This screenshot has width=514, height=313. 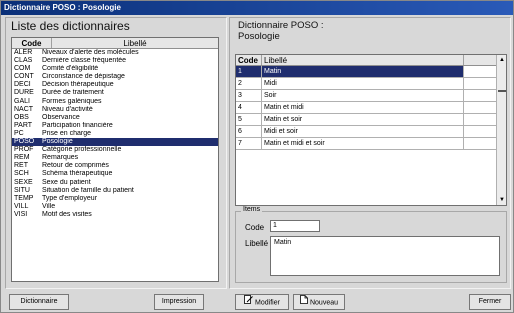 What do you see at coordinates (324, 303) in the screenshot?
I see `new-button-label: Nouveau` at bounding box center [324, 303].